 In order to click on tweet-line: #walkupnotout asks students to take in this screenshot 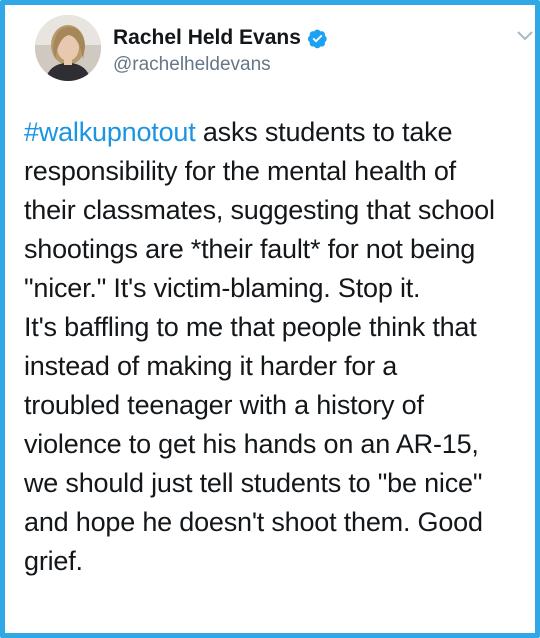, I will do `click(279, 132)`.